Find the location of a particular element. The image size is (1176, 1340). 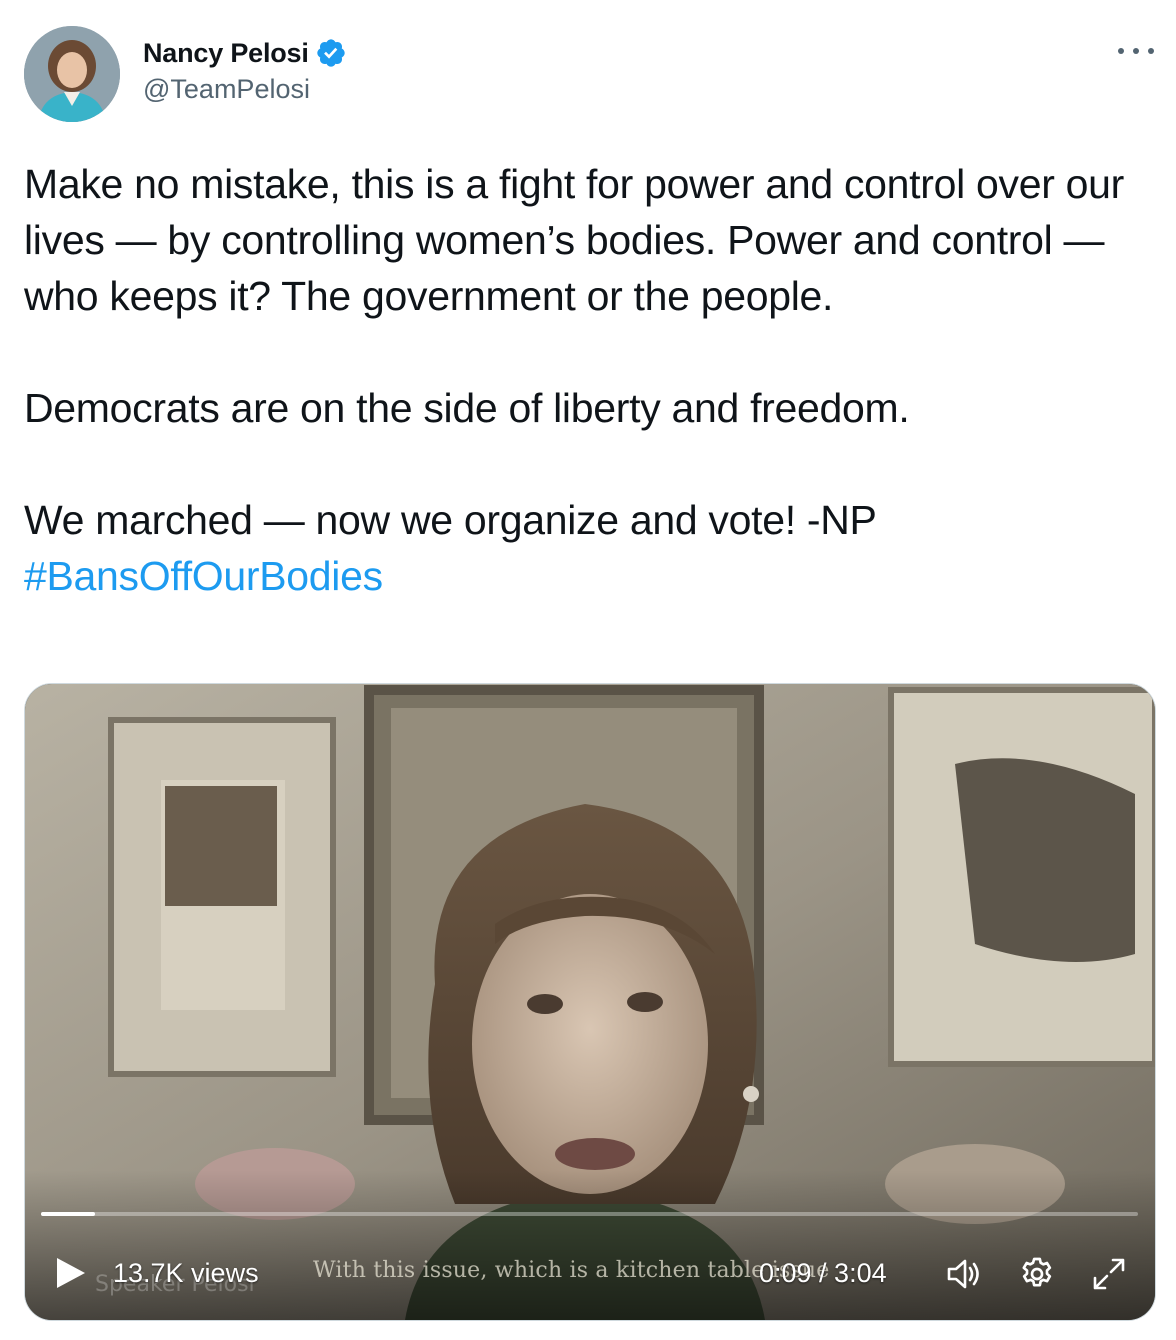

volume-button is located at coordinates (963, 1274).